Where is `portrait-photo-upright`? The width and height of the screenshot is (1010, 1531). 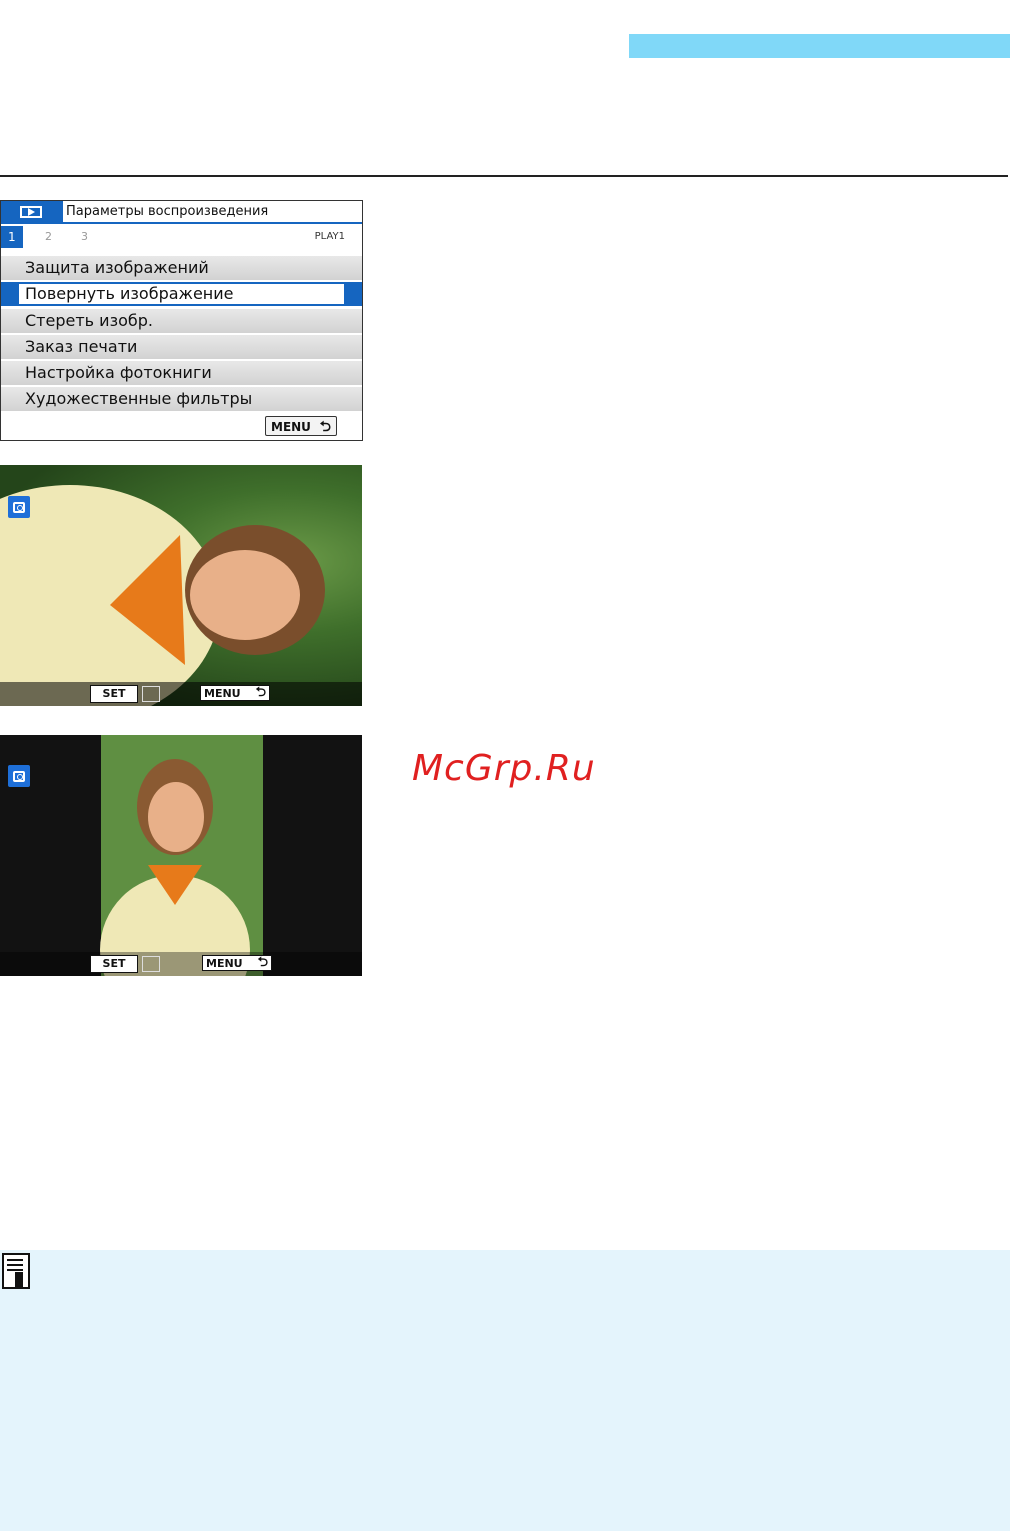
portrait-photo-upright is located at coordinates (181, 855).